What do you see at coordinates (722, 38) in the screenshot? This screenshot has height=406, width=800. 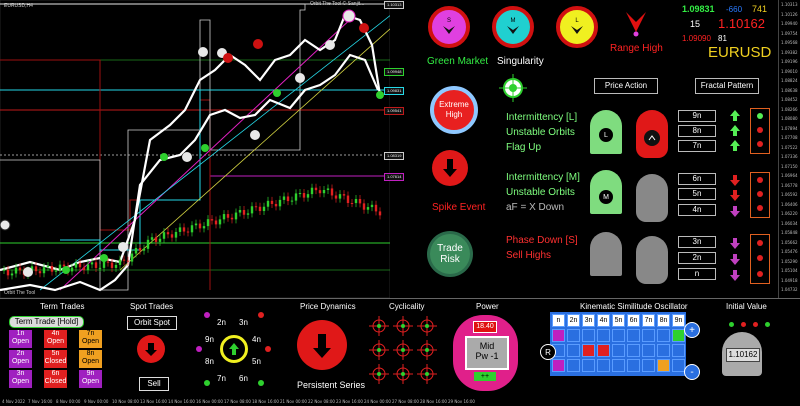 I see `low-pips: 81` at bounding box center [722, 38].